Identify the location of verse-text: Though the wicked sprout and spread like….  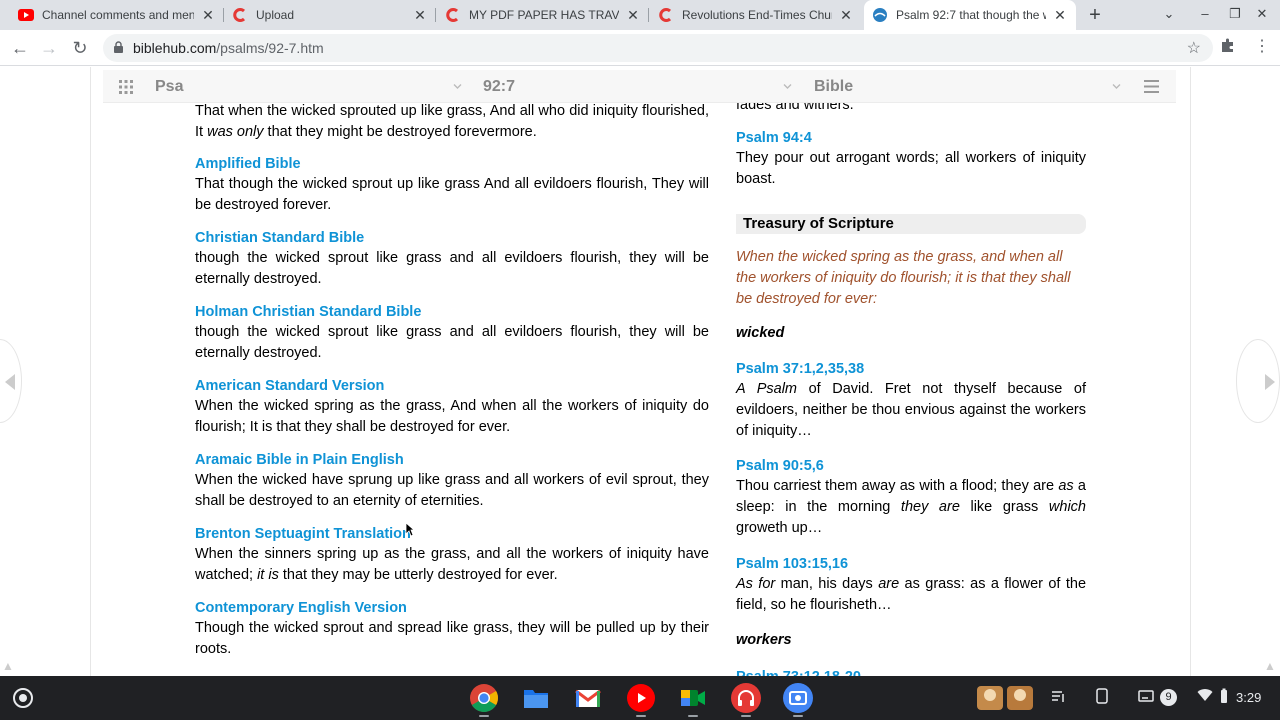
(452, 639).